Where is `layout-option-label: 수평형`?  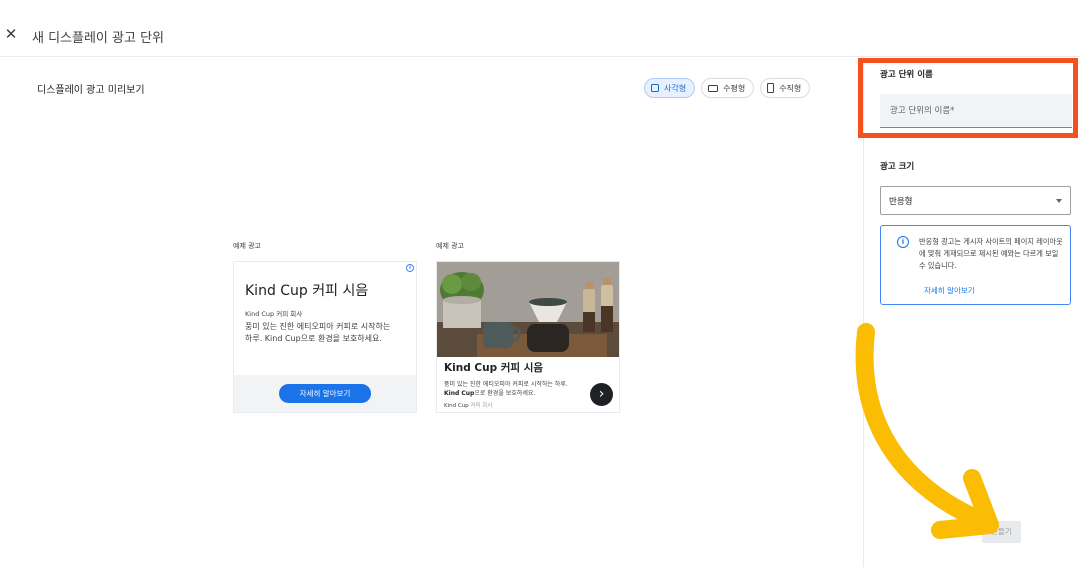
layout-option-label: 수평형 is located at coordinates (734, 88).